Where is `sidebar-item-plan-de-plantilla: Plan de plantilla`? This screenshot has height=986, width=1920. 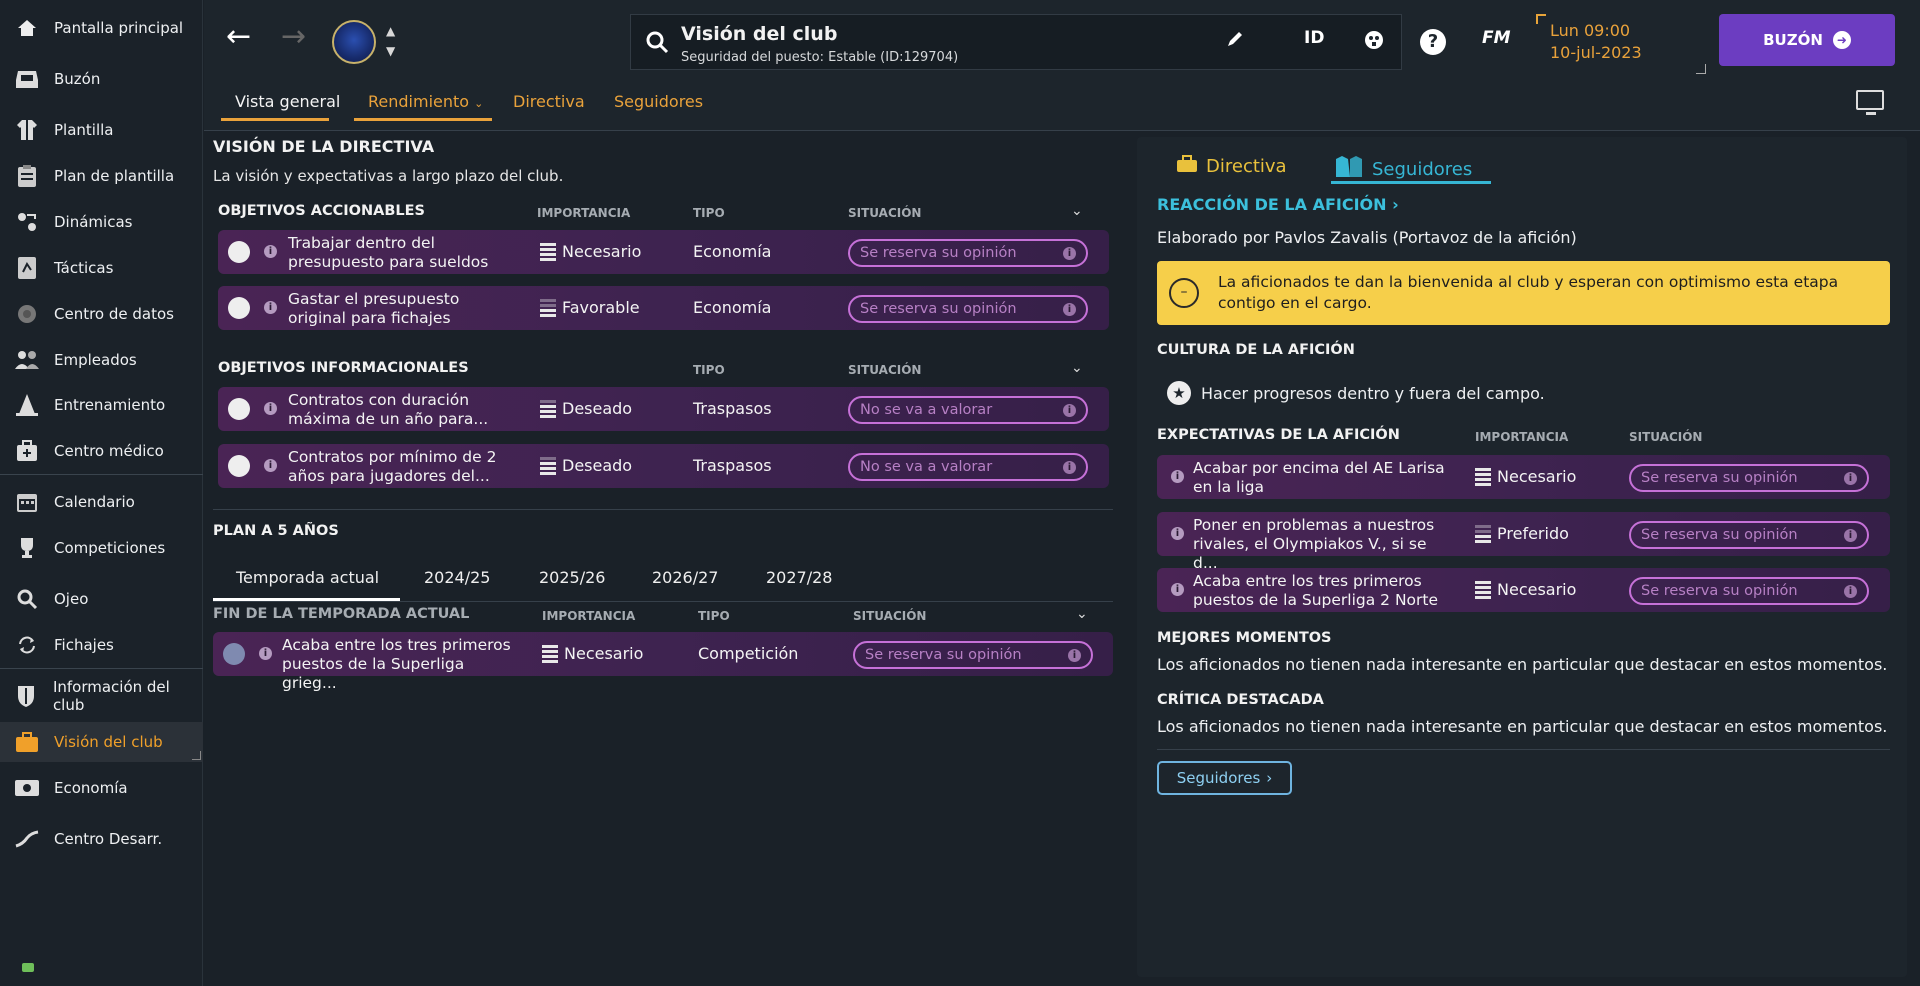 sidebar-item-plan-de-plantilla: Plan de plantilla is located at coordinates (101, 176).